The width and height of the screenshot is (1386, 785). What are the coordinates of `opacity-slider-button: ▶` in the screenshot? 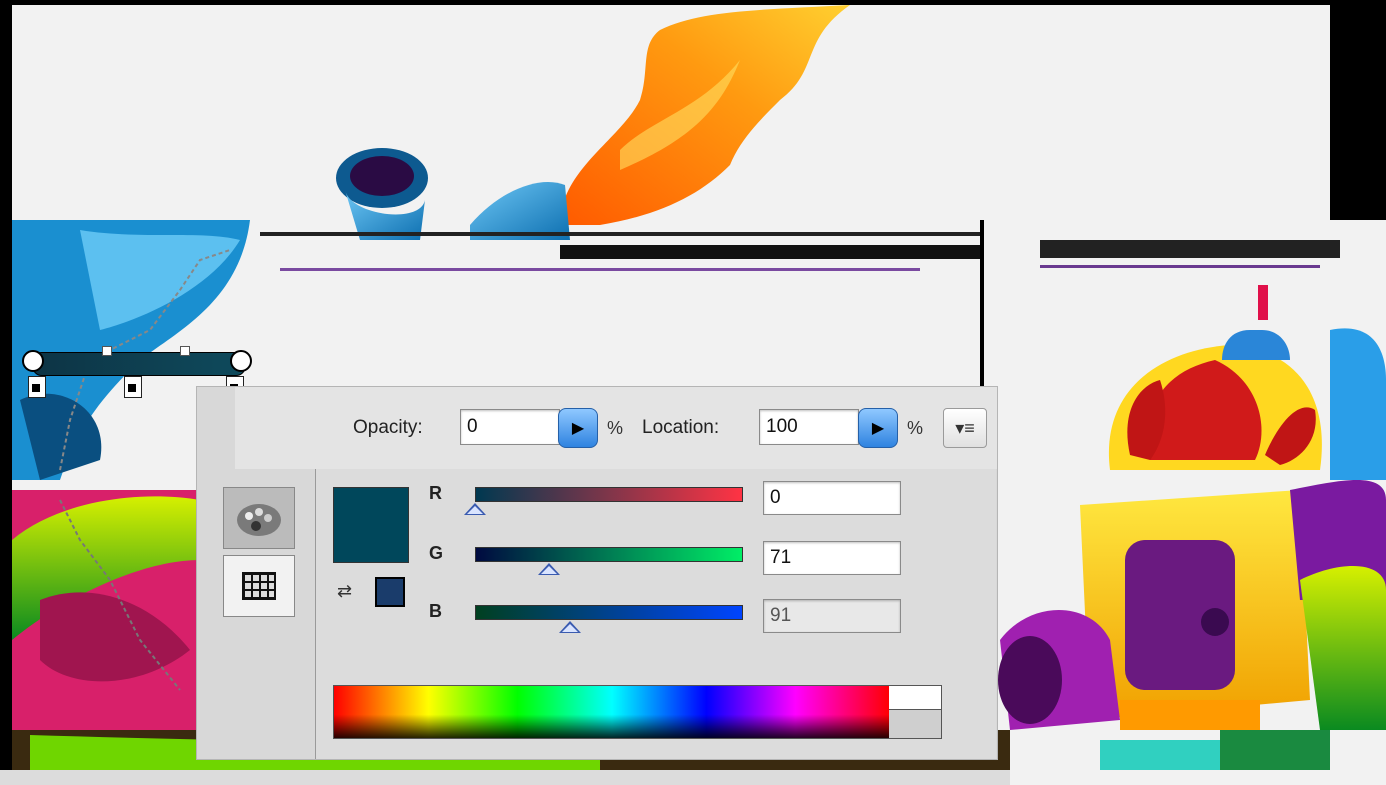 It's located at (578, 428).